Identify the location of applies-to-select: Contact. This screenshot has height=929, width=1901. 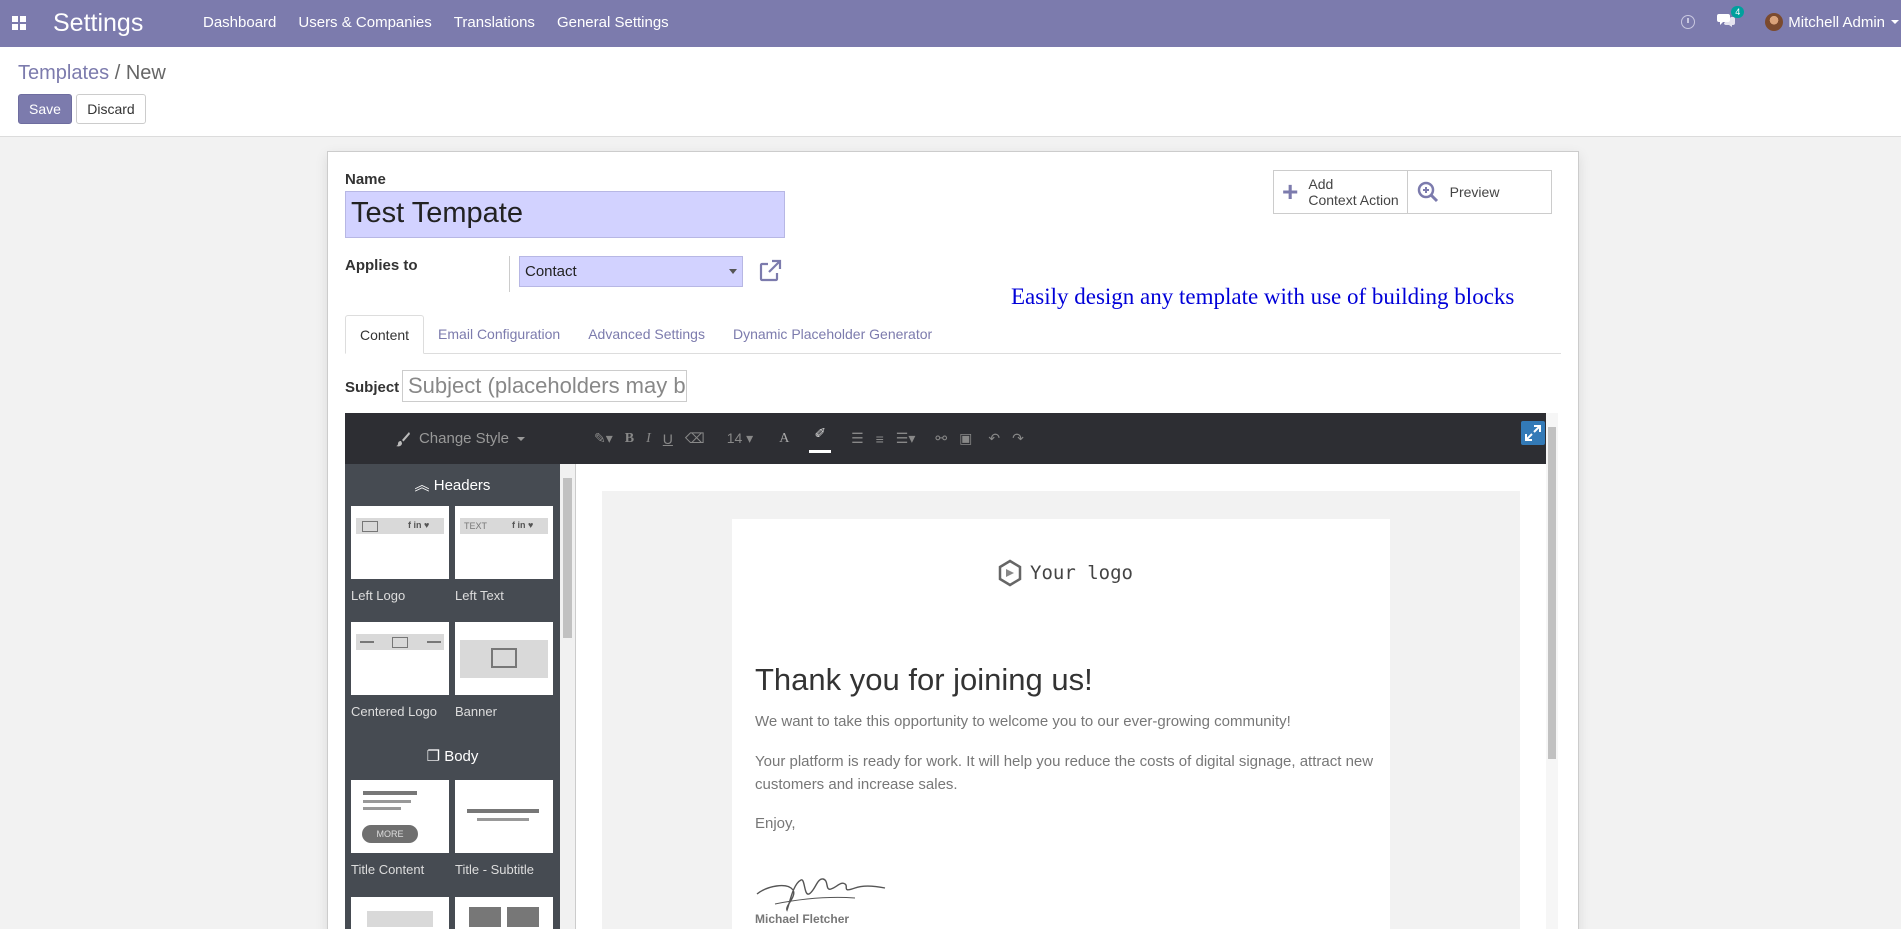
(631, 271).